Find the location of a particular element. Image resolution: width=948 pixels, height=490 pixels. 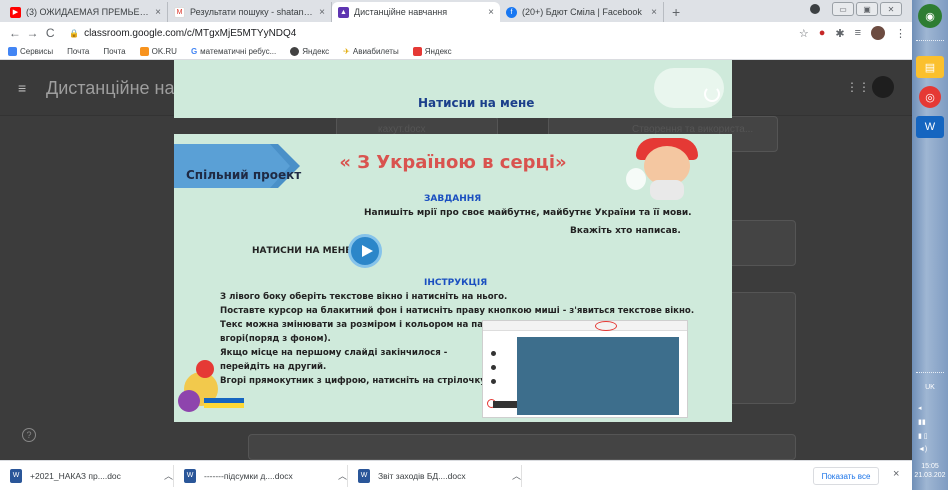

bookmark-label: Сервисы is located at coordinates (37, 51).